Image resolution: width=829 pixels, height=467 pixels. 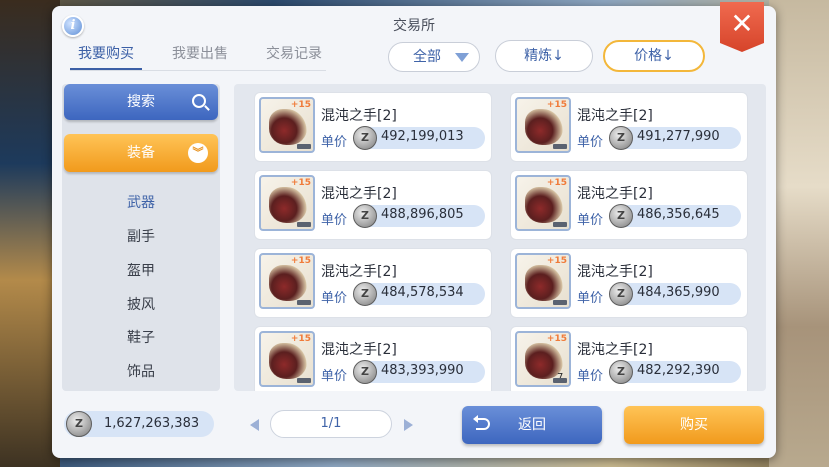 I want to click on subcategory-weapon: 武器, so click(x=141, y=202).